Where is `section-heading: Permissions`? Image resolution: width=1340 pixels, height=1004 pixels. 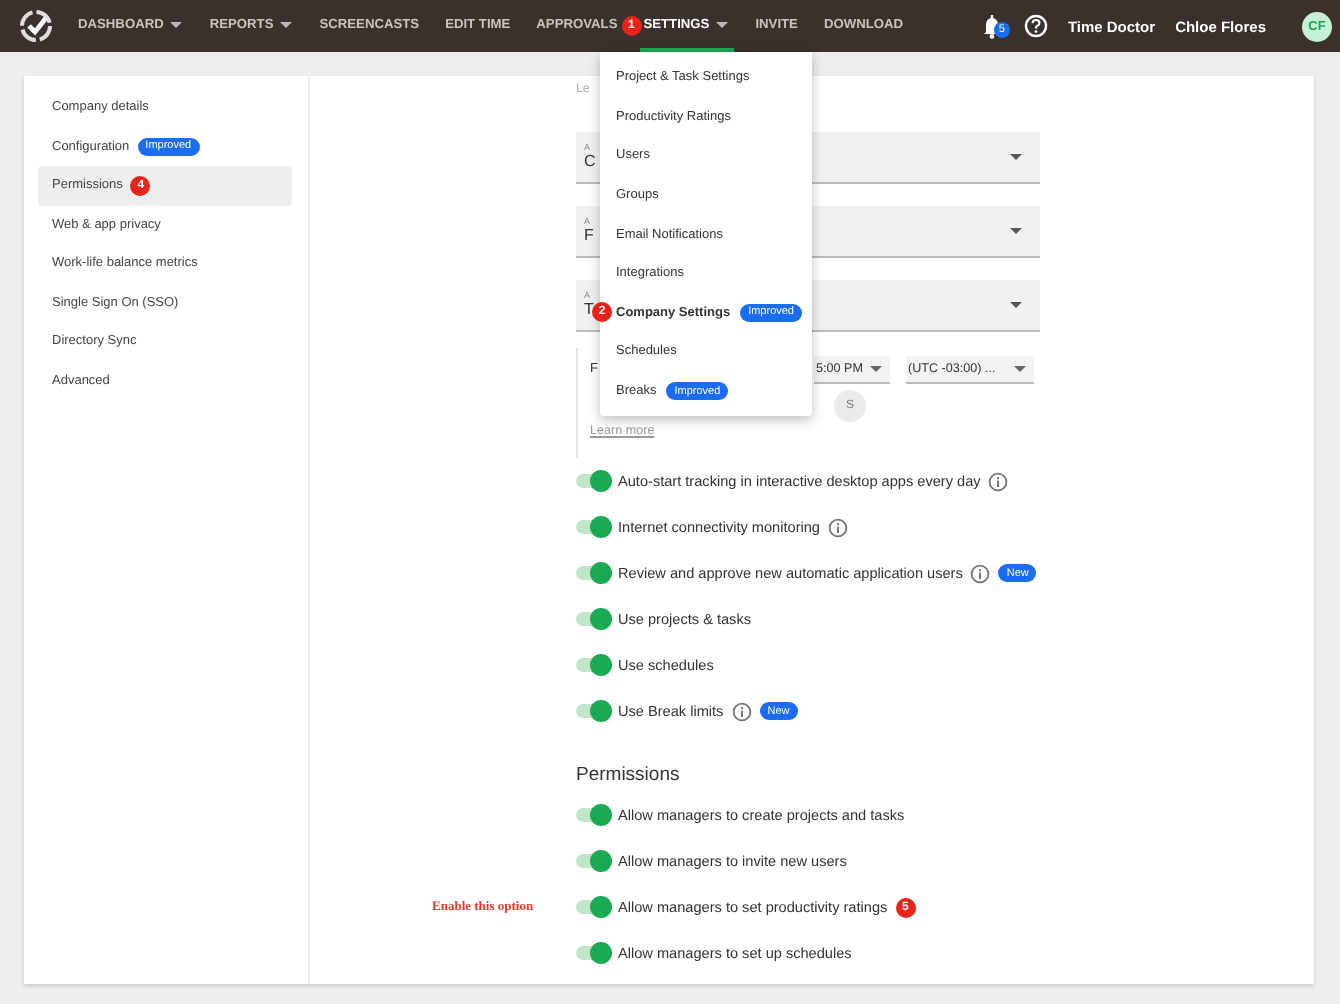 section-heading: Permissions is located at coordinates (629, 776).